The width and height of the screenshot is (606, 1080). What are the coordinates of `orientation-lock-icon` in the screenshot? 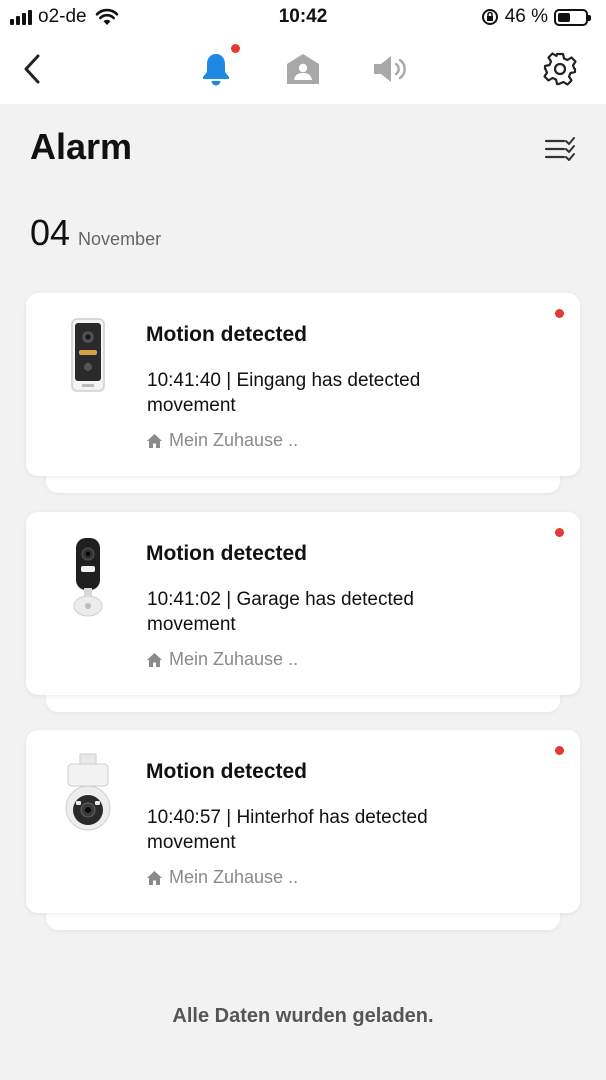 It's located at (489, 17).